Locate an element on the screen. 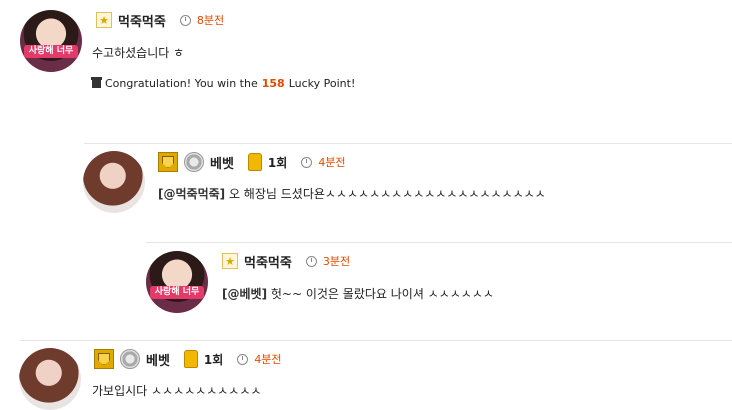 Image resolution: width=732 pixels, height=410 pixels. lucky-suffix: Lucky Point! is located at coordinates (322, 83).